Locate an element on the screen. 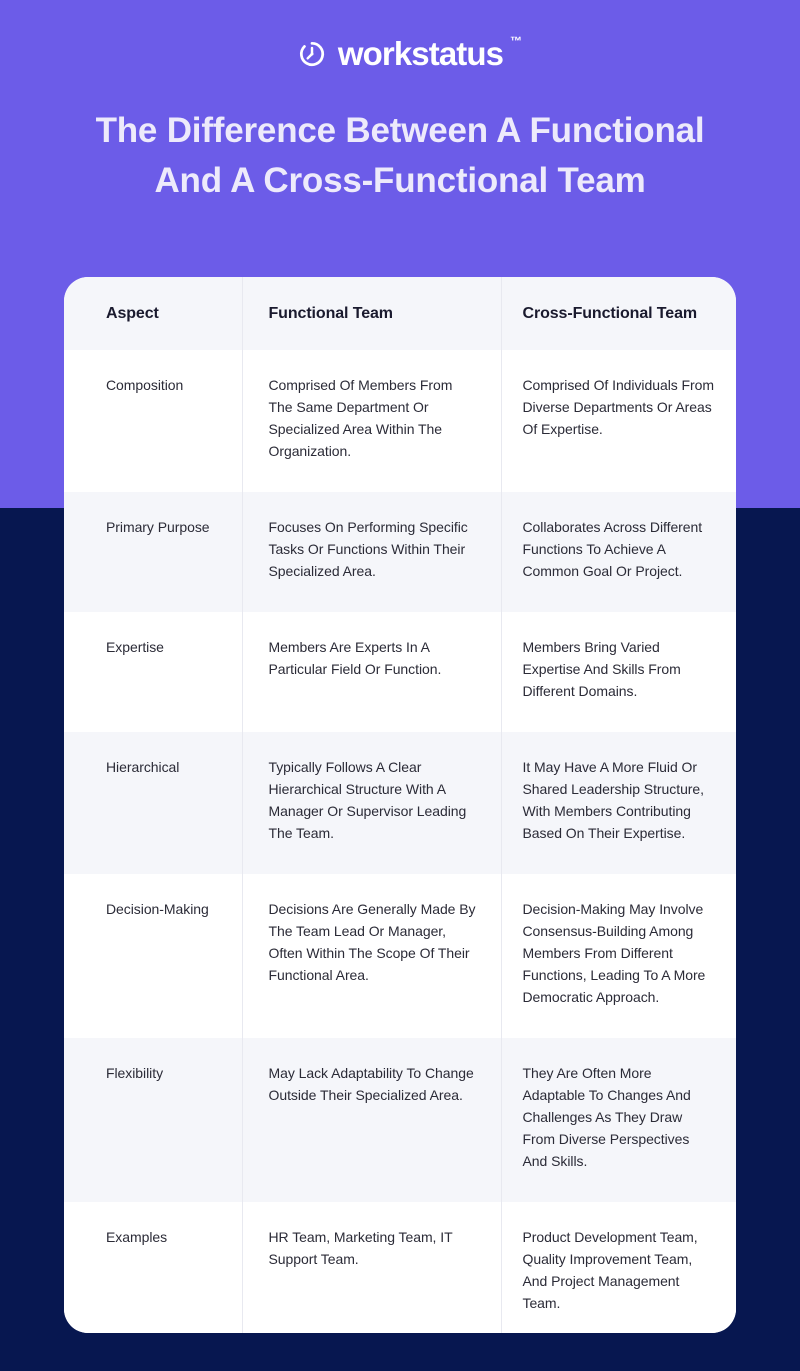 The image size is (800, 1371). trademark-symbol: ™ is located at coordinates (516, 41).